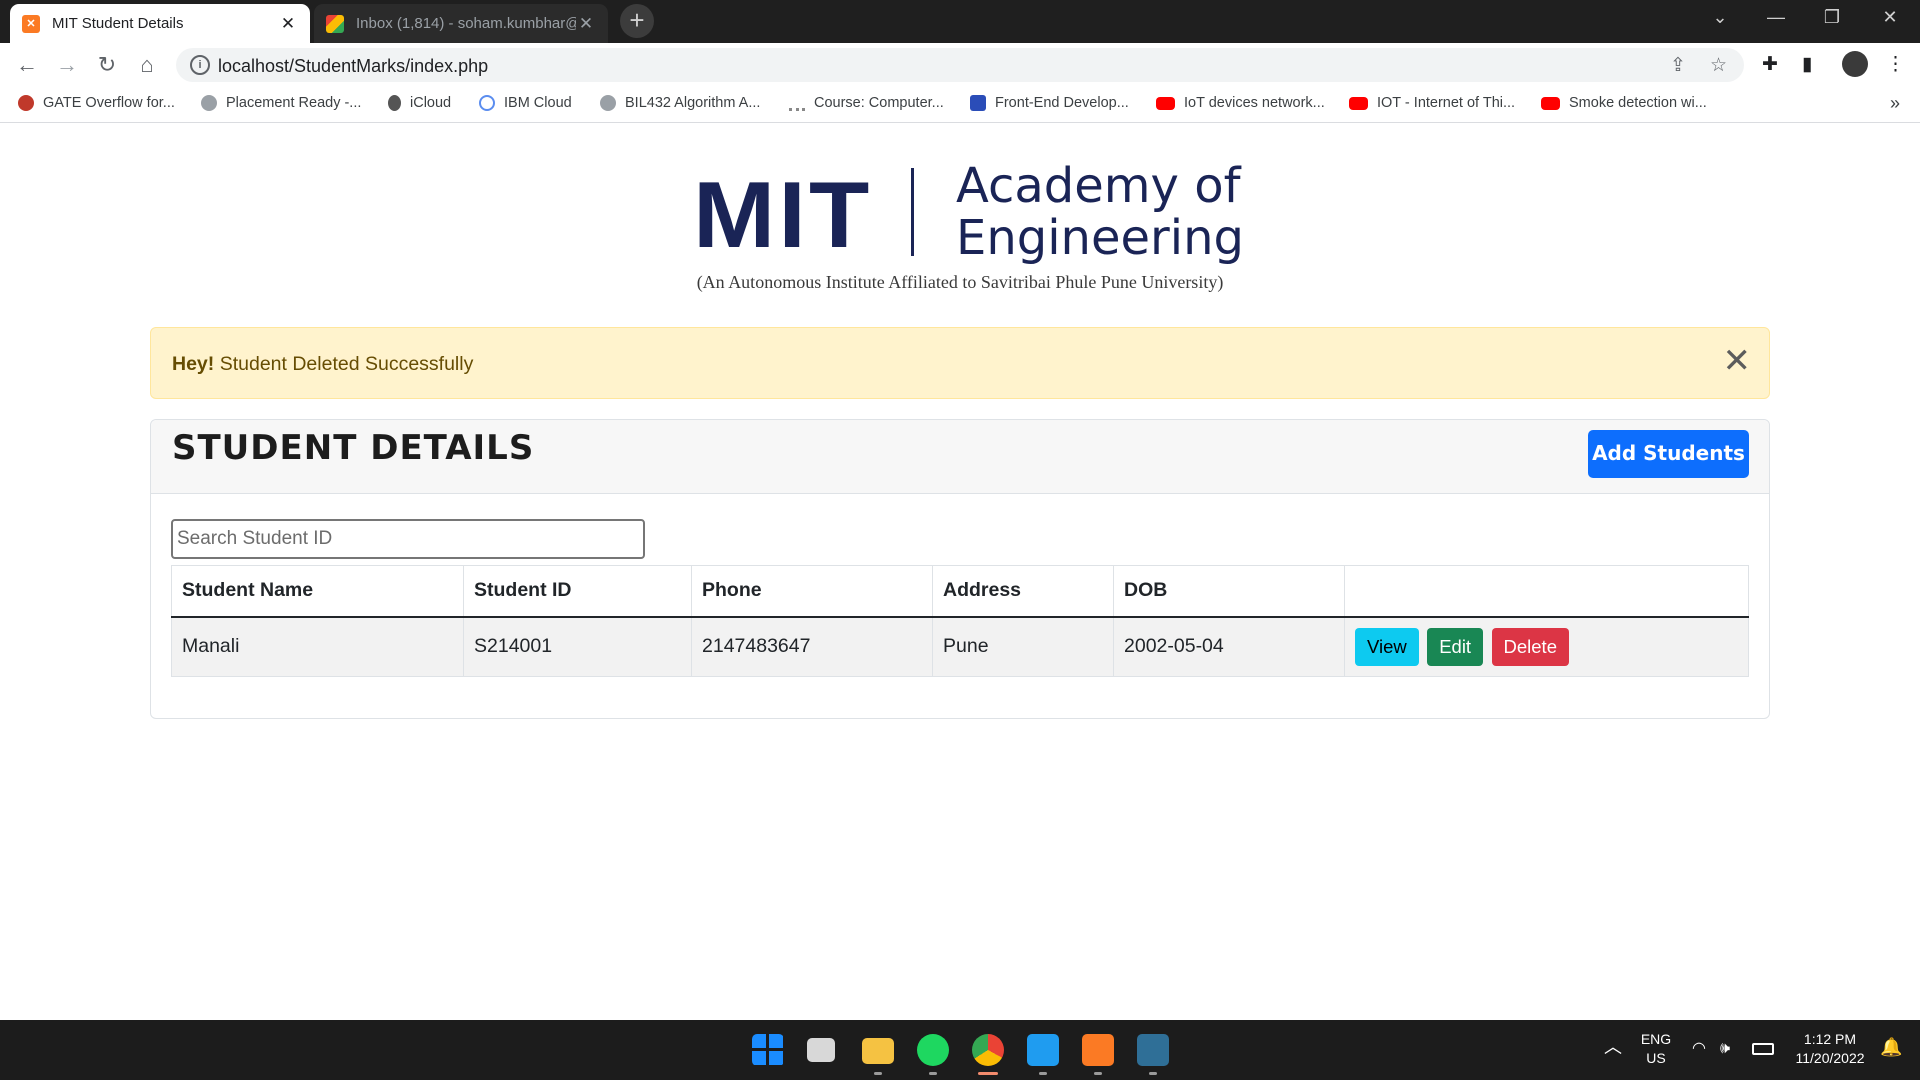 The width and height of the screenshot is (1920, 1080). I want to click on vscode-icon, so click(1043, 1050).